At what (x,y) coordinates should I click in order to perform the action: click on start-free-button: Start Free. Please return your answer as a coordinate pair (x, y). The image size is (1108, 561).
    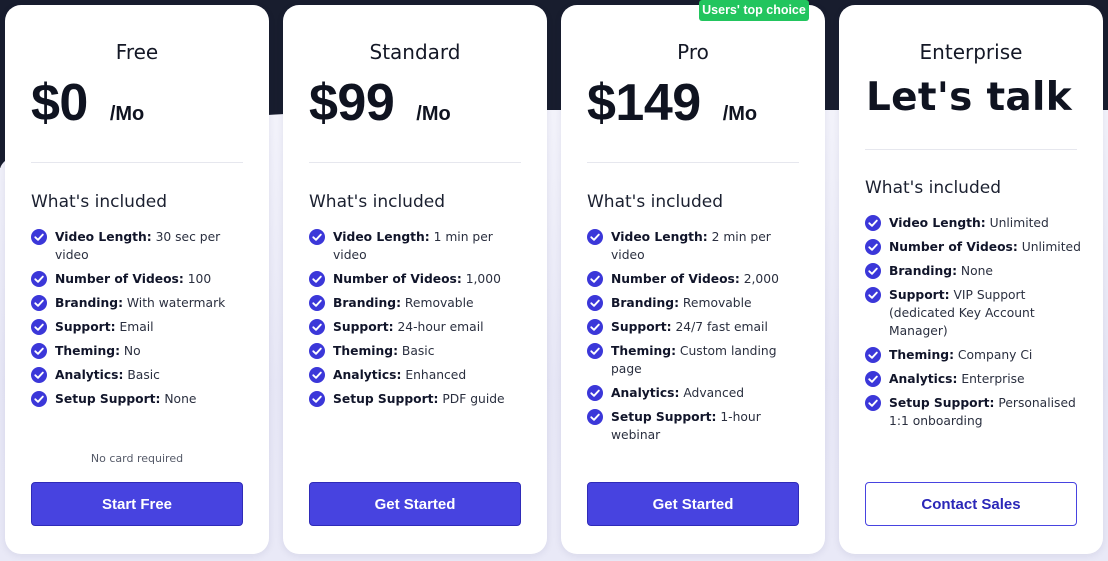
    Looking at the image, I should click on (137, 504).